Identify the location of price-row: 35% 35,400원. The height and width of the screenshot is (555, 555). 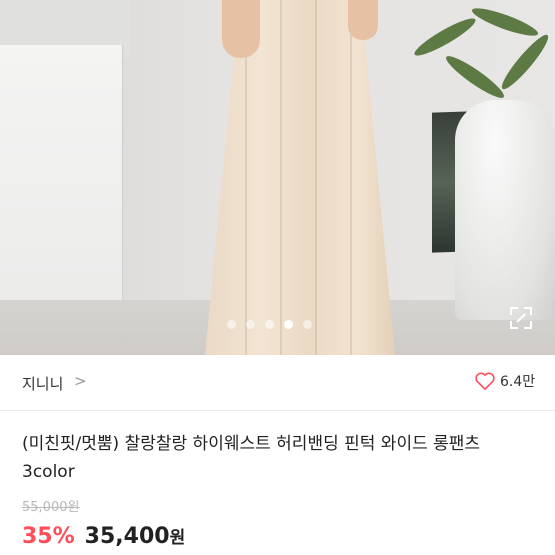
(103, 536).